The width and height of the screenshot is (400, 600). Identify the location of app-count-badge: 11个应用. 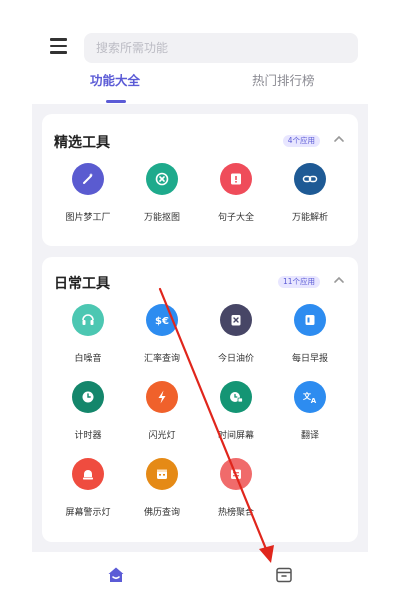
(298, 282).